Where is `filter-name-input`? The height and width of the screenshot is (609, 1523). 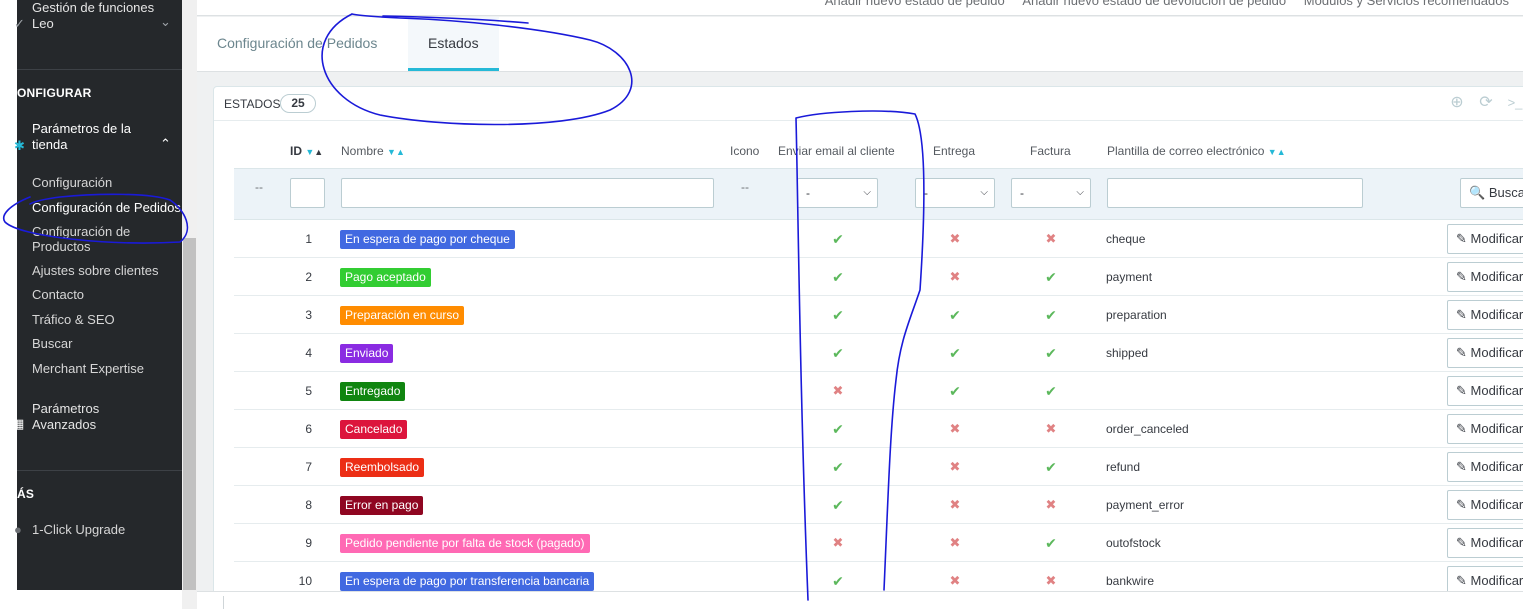
filter-name-input is located at coordinates (527, 193).